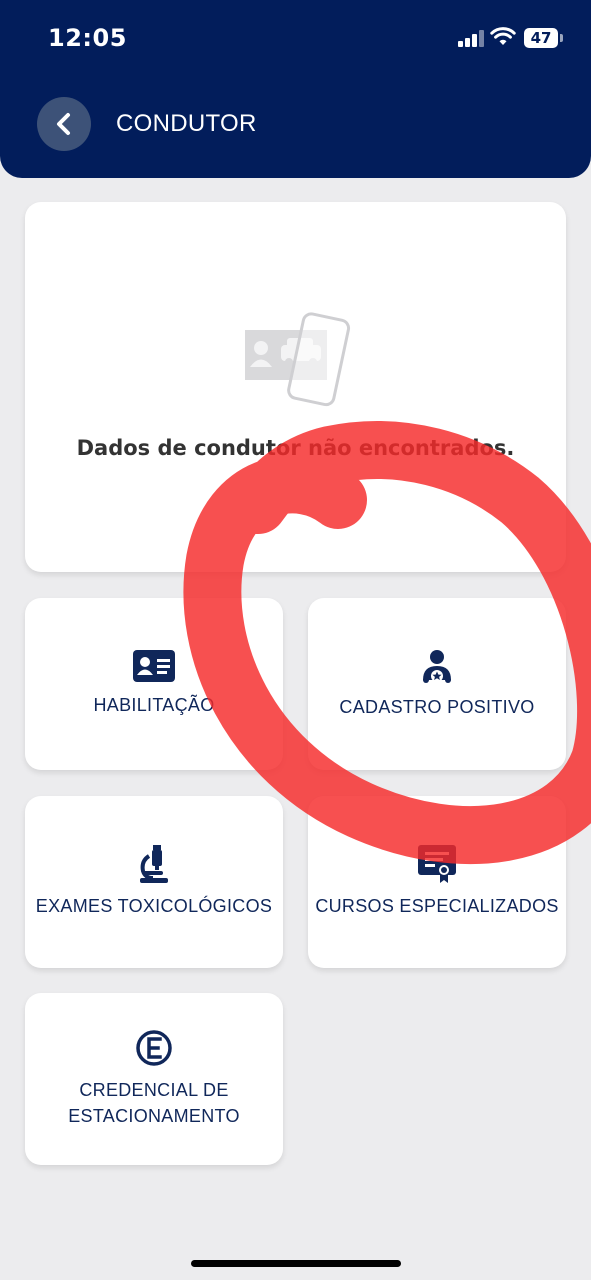 The height and width of the screenshot is (1280, 591). What do you see at coordinates (437, 707) in the screenshot?
I see `tile-label: CADASTRO POSITIVO` at bounding box center [437, 707].